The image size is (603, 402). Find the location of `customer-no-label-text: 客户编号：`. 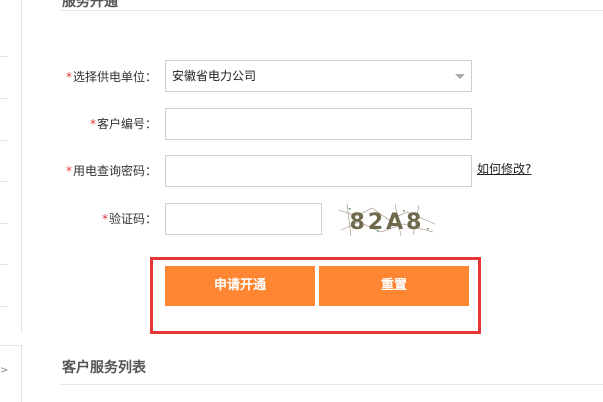

customer-no-label-text: 客户编号： is located at coordinates (126, 124).